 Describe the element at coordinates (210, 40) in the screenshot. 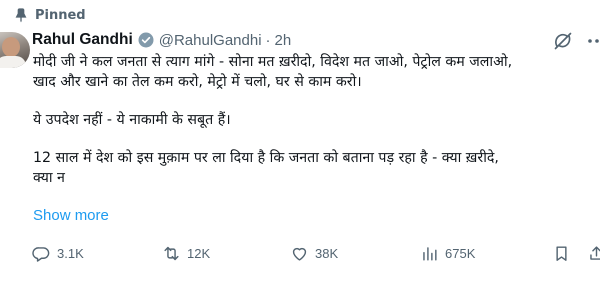

I see `author-handle: @RahulGandhi` at that location.